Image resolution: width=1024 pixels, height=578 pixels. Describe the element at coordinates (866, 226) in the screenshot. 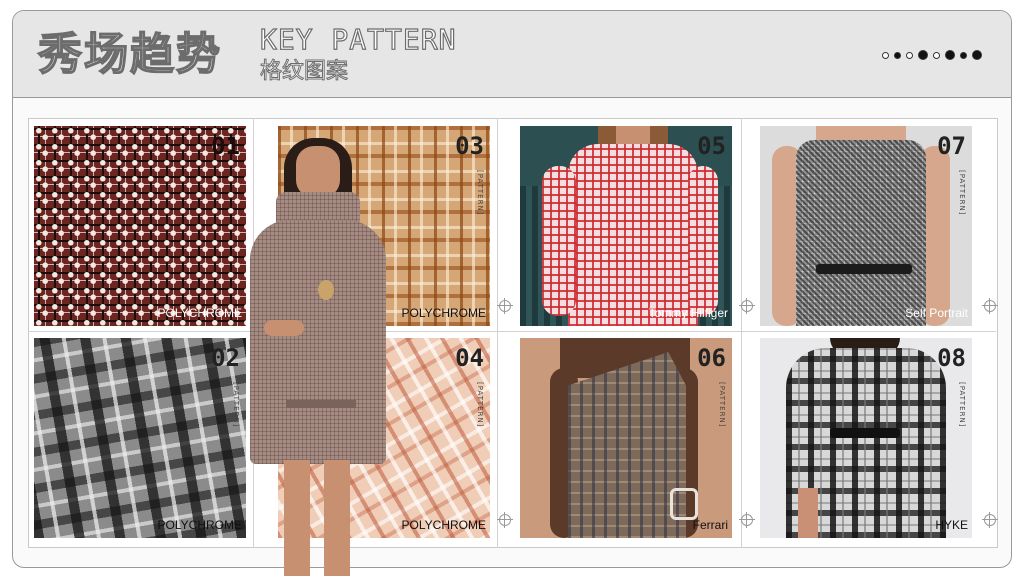

I see `pattern-card-07: 07 [PATTERN] Self Portrait` at that location.